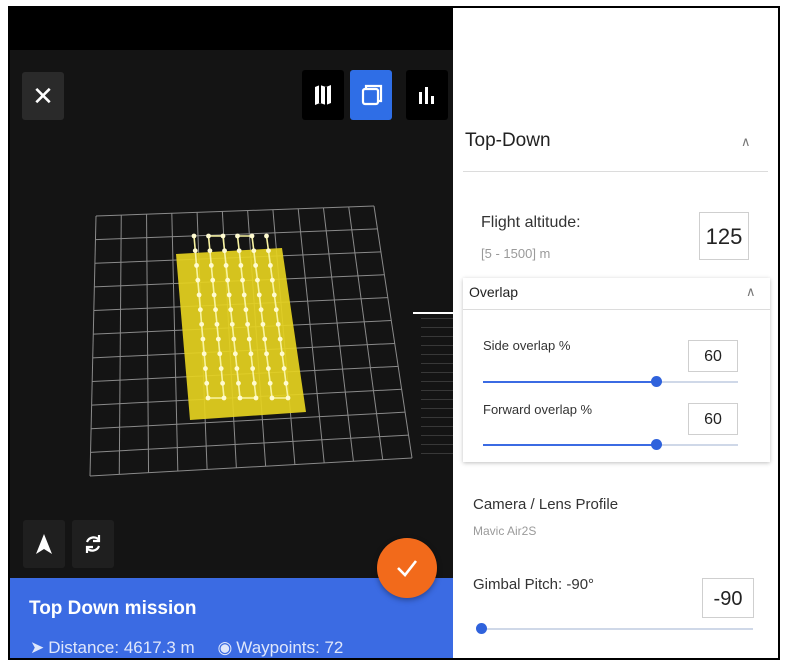 The width and height of the screenshot is (787, 662). I want to click on grid-line, so click(249, 443).